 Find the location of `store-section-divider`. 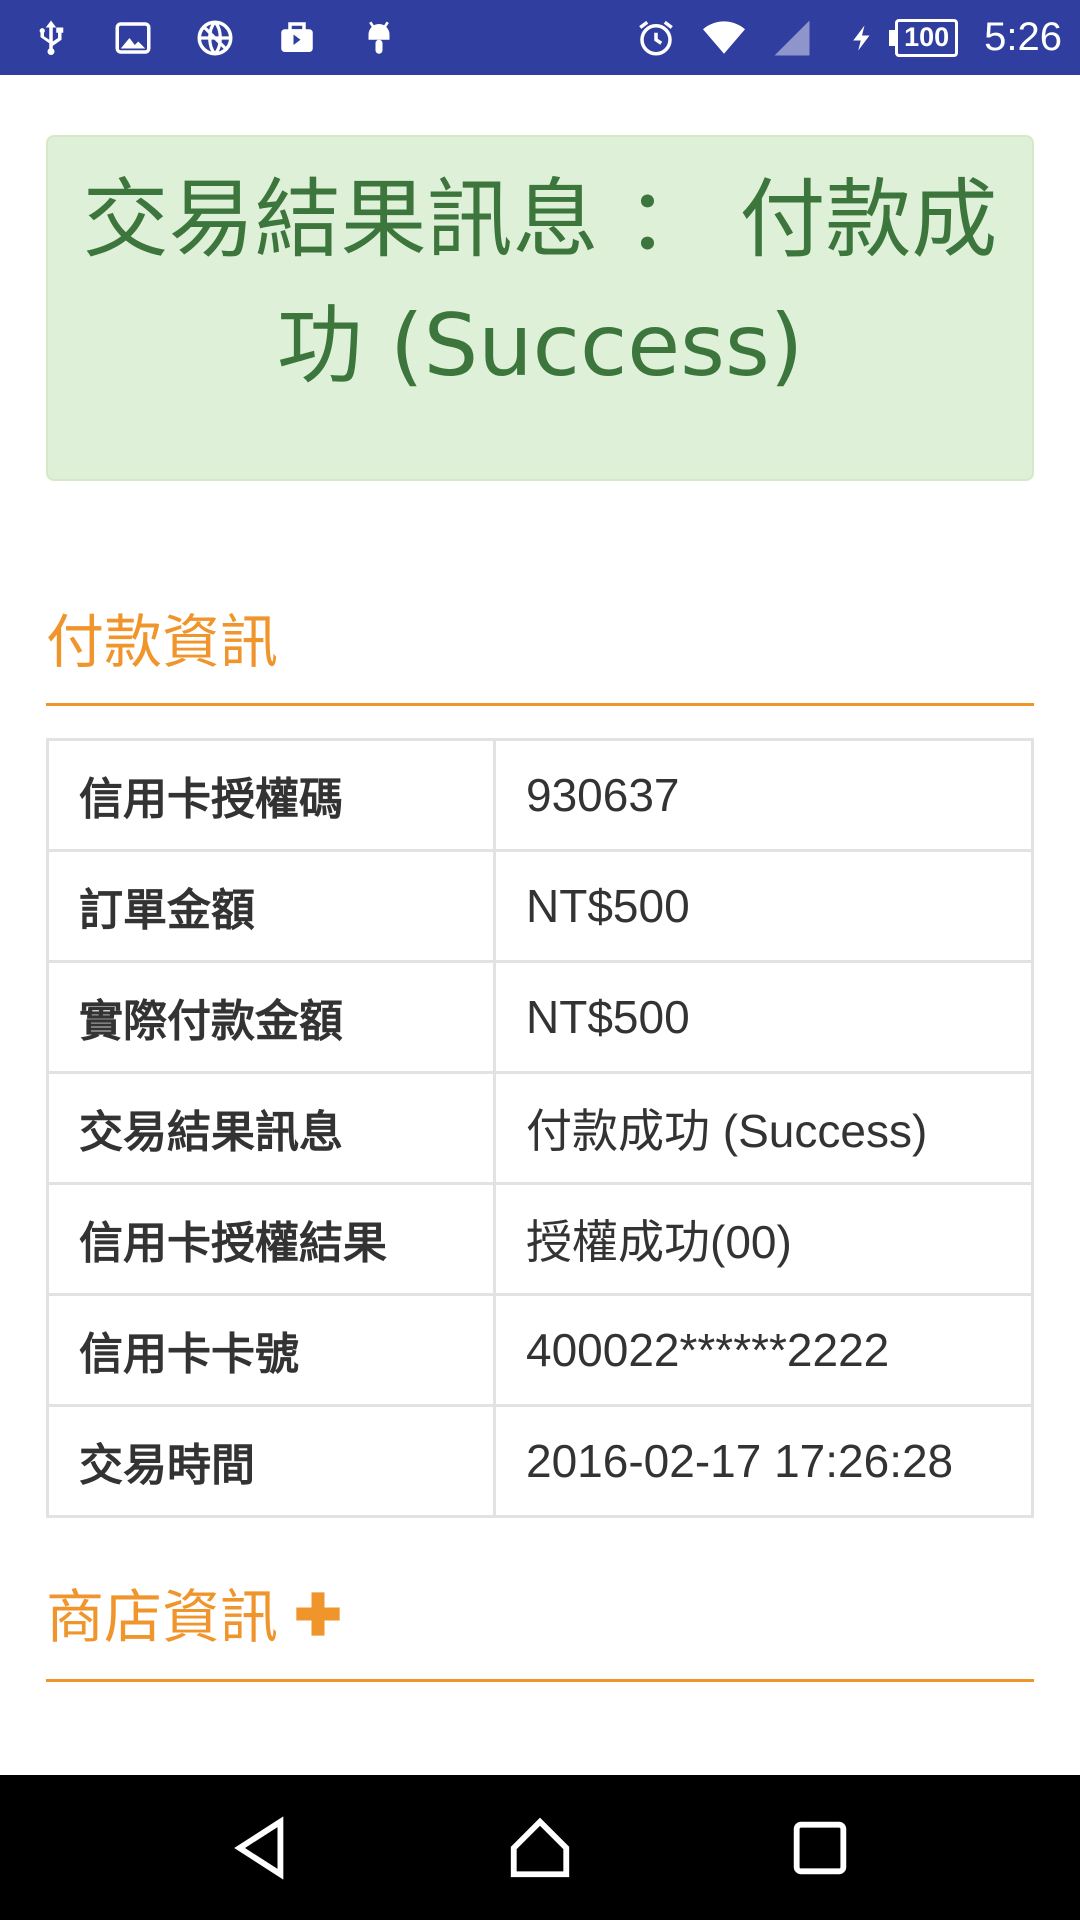

store-section-divider is located at coordinates (540, 1680).